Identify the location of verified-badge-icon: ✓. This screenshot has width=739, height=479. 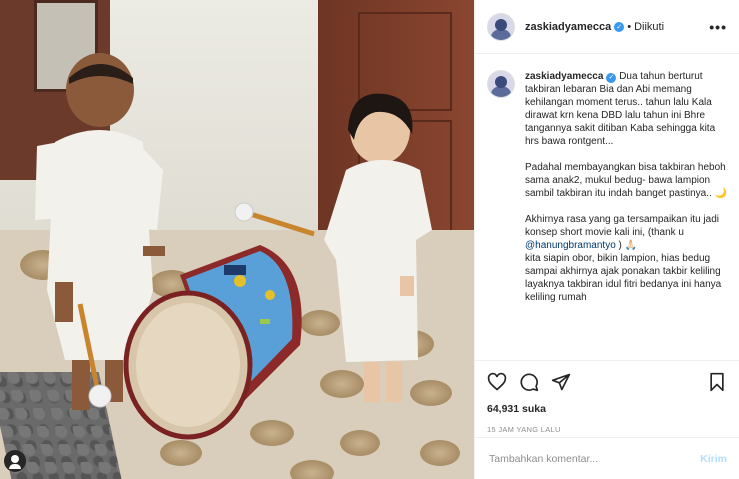
(619, 26).